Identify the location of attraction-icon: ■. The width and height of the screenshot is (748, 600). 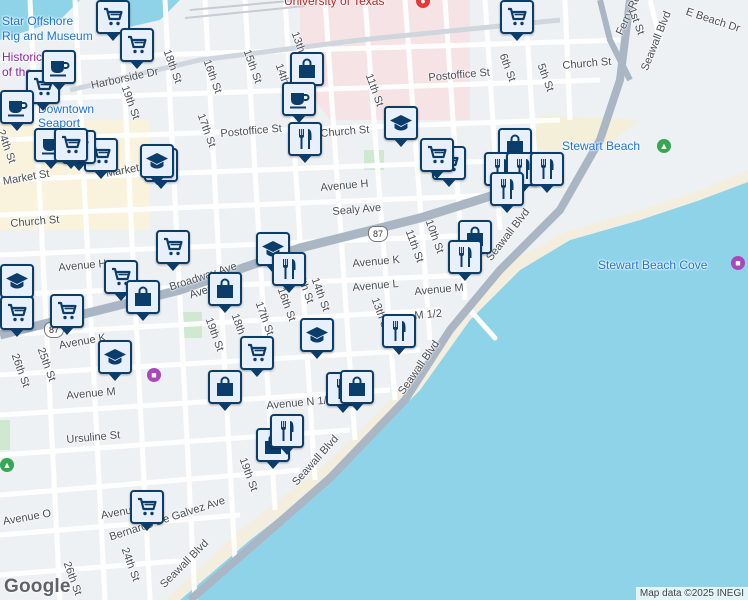
(738, 263).